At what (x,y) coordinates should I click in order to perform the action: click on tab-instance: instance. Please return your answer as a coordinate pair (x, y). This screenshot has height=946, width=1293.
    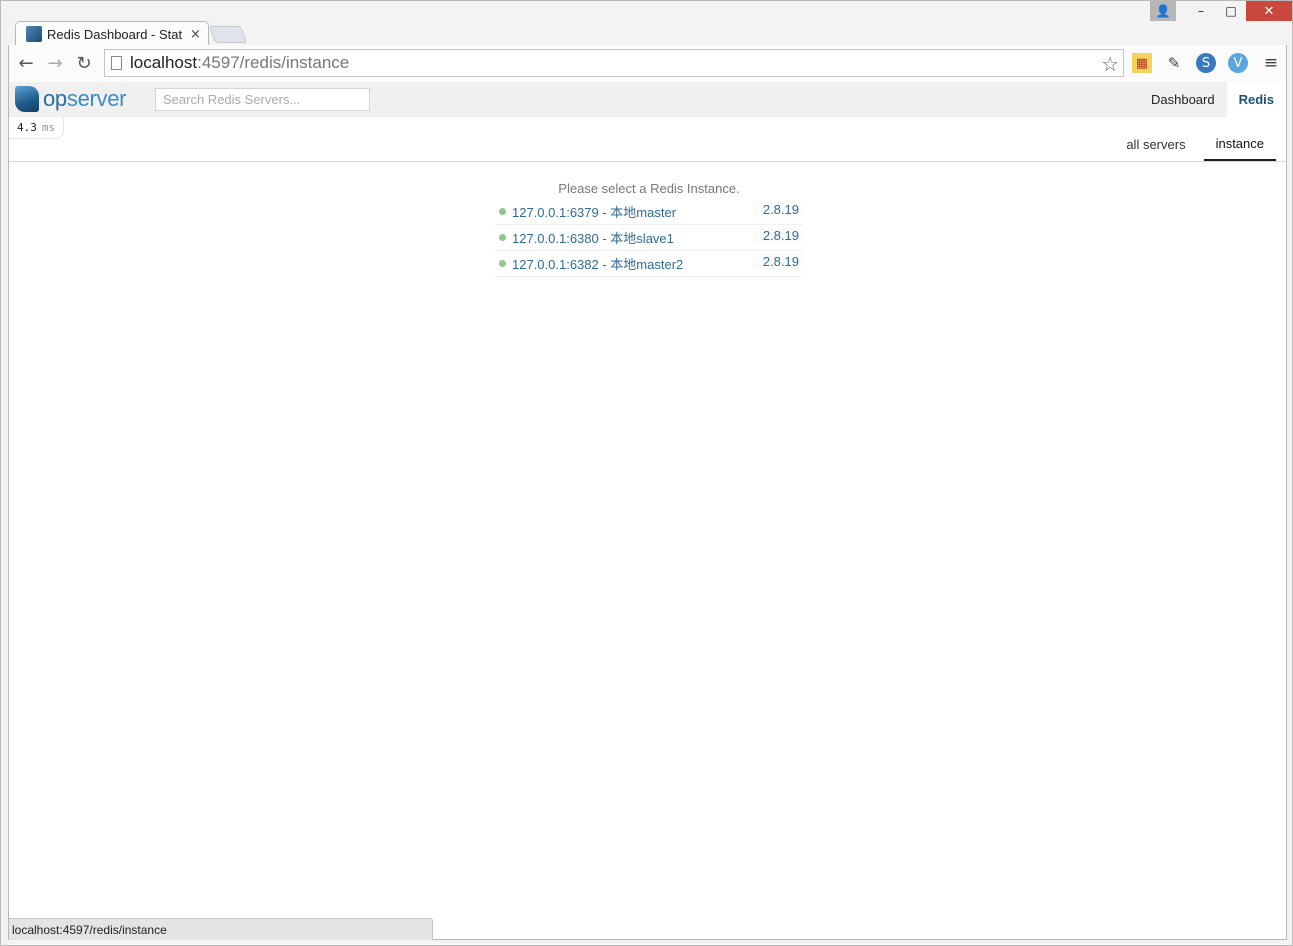
    Looking at the image, I should click on (1239, 144).